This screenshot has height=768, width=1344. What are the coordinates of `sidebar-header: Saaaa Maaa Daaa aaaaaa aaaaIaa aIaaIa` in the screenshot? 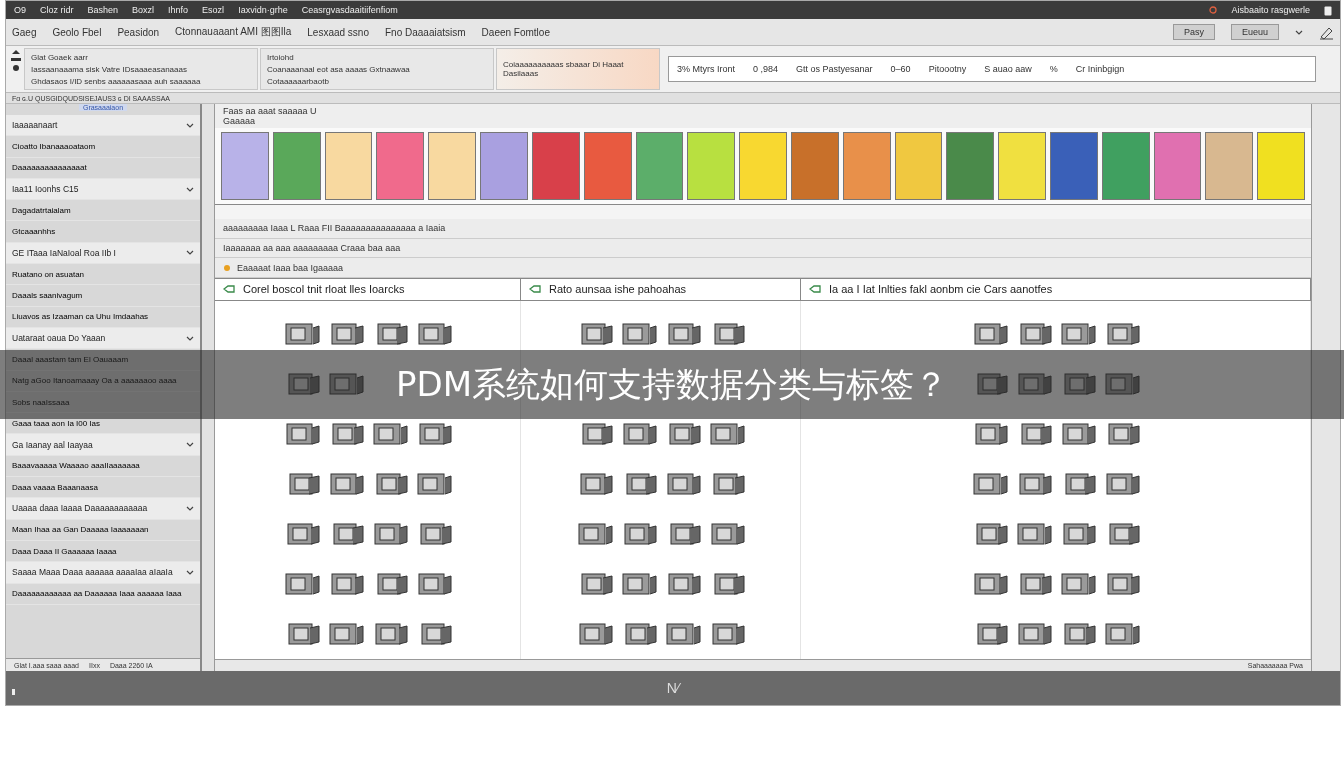 It's located at (103, 573).